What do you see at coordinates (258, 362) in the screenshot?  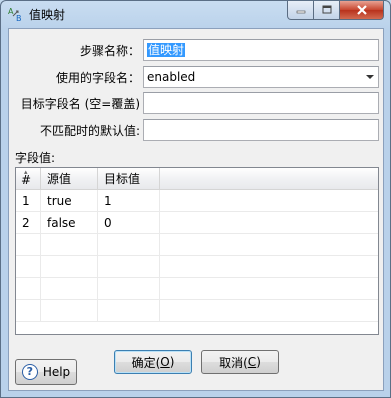 I see `cancel-button-suffix: )` at bounding box center [258, 362].